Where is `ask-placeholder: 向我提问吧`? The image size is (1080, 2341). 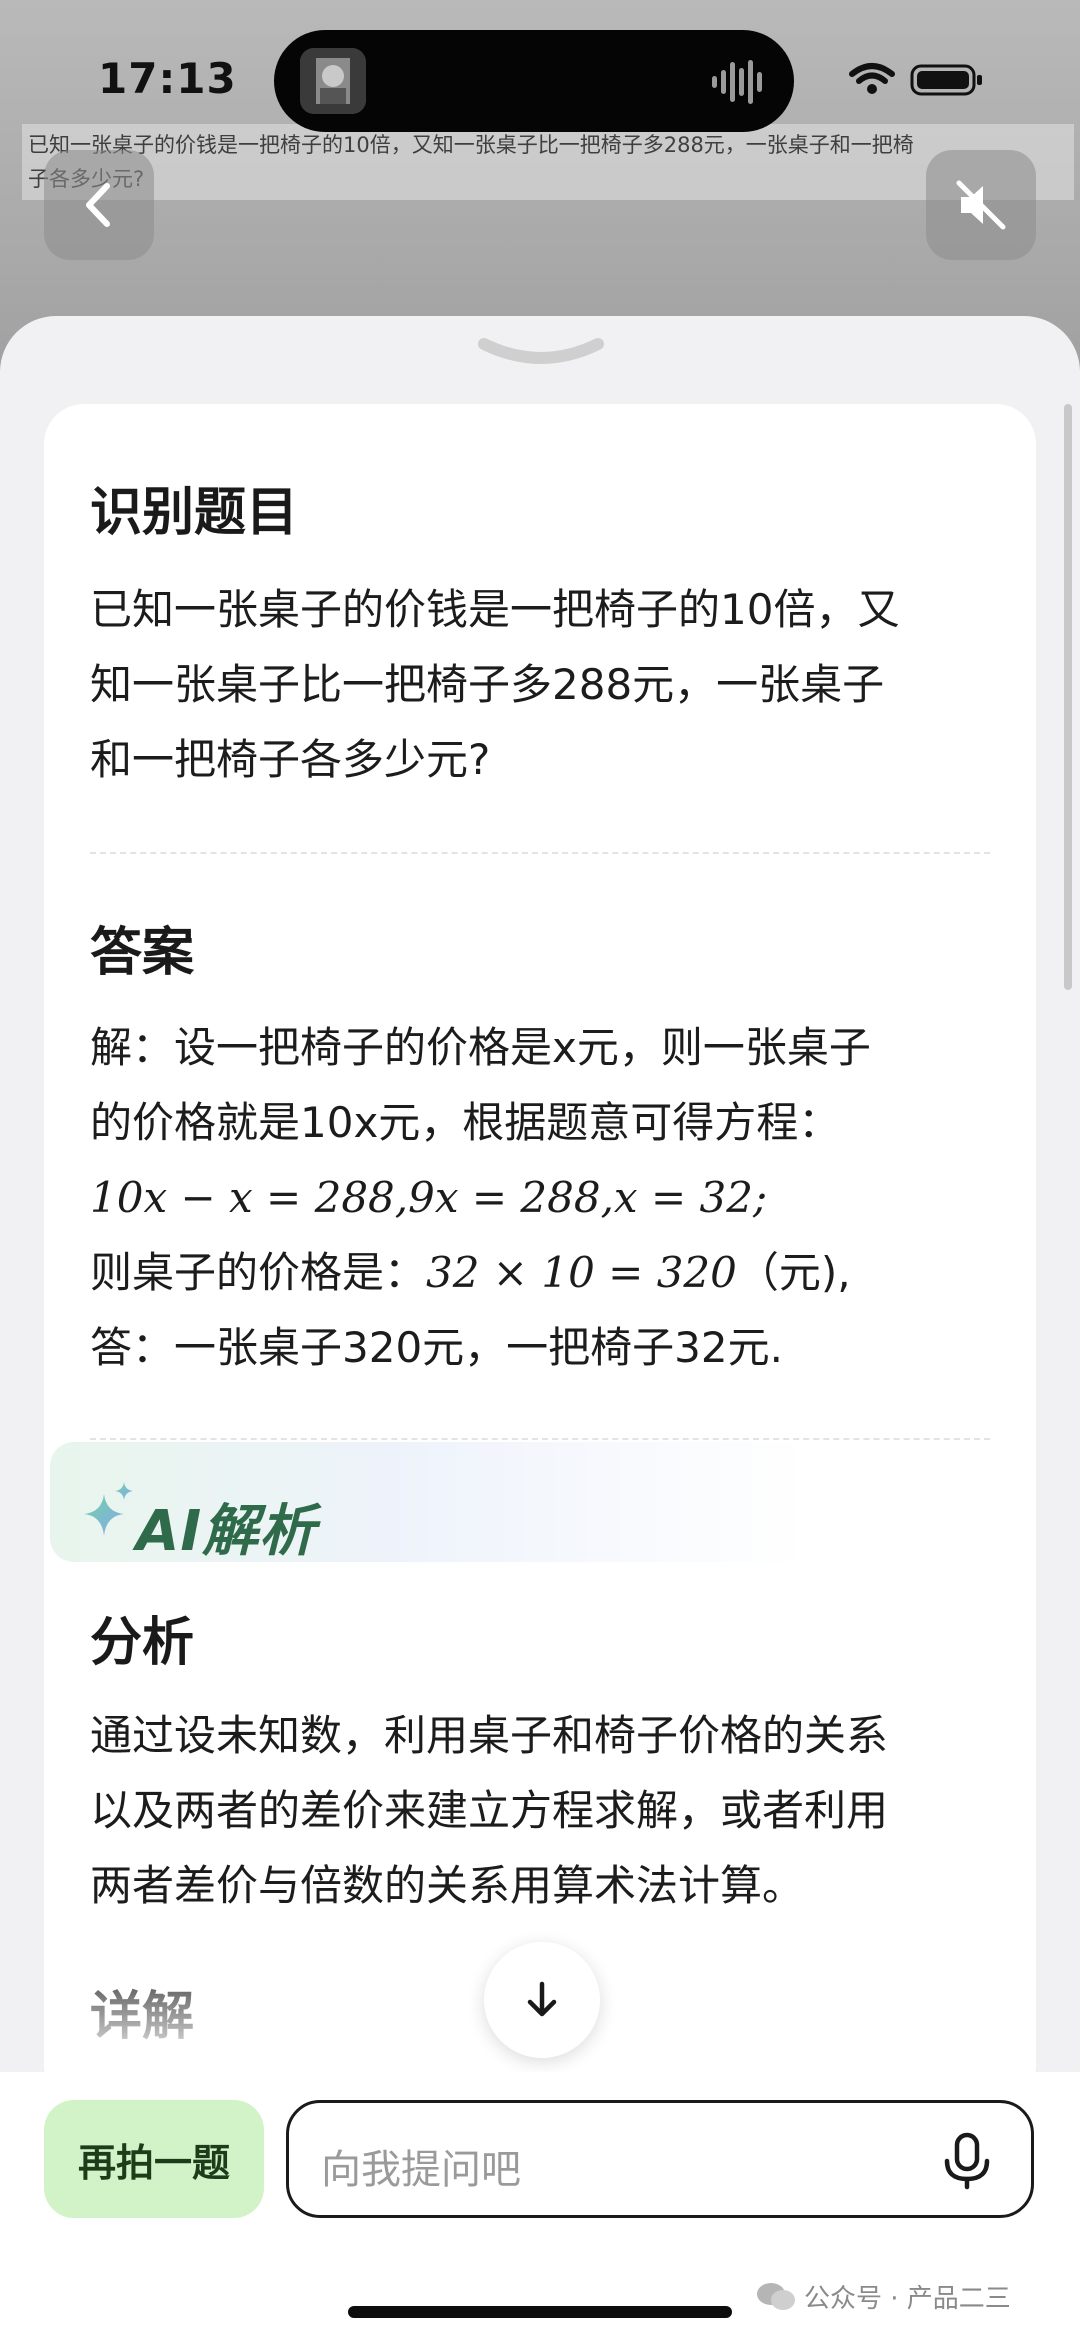
ask-placeholder: 向我提问吧 is located at coordinates (421, 2170).